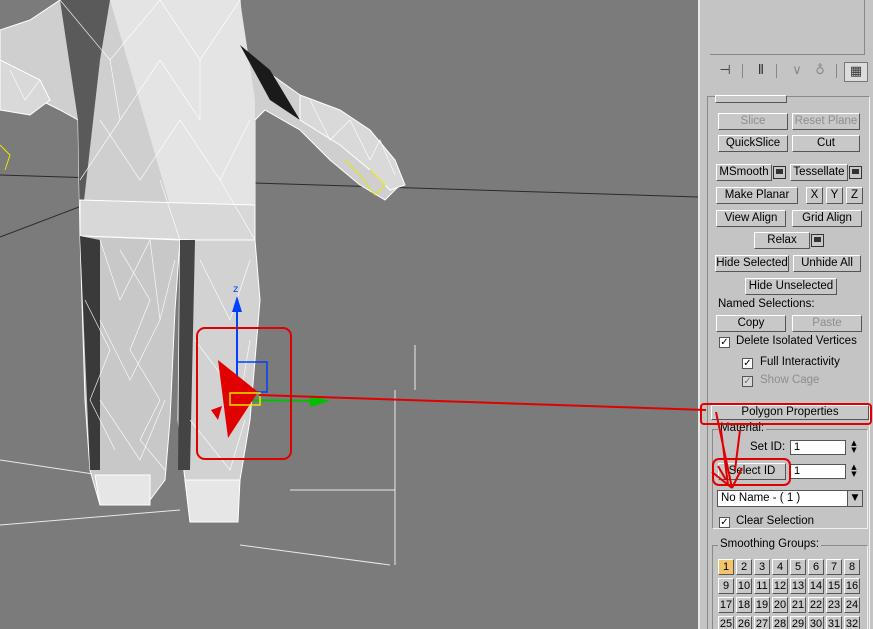 This screenshot has width=873, height=629. Describe the element at coordinates (752, 471) in the screenshot. I see `select-id-button: Select ID` at that location.